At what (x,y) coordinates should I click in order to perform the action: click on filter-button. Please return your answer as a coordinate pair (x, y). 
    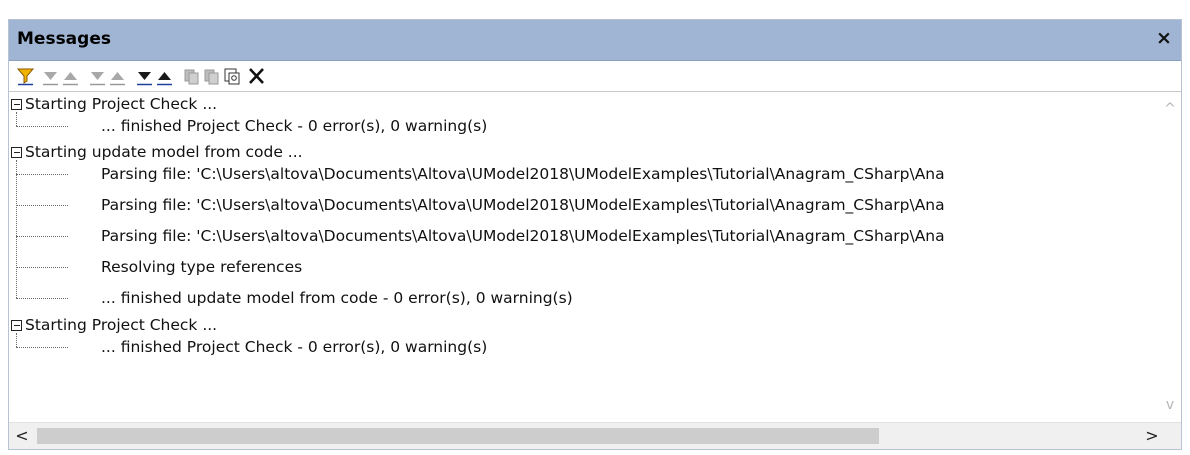
    Looking at the image, I should click on (25, 75).